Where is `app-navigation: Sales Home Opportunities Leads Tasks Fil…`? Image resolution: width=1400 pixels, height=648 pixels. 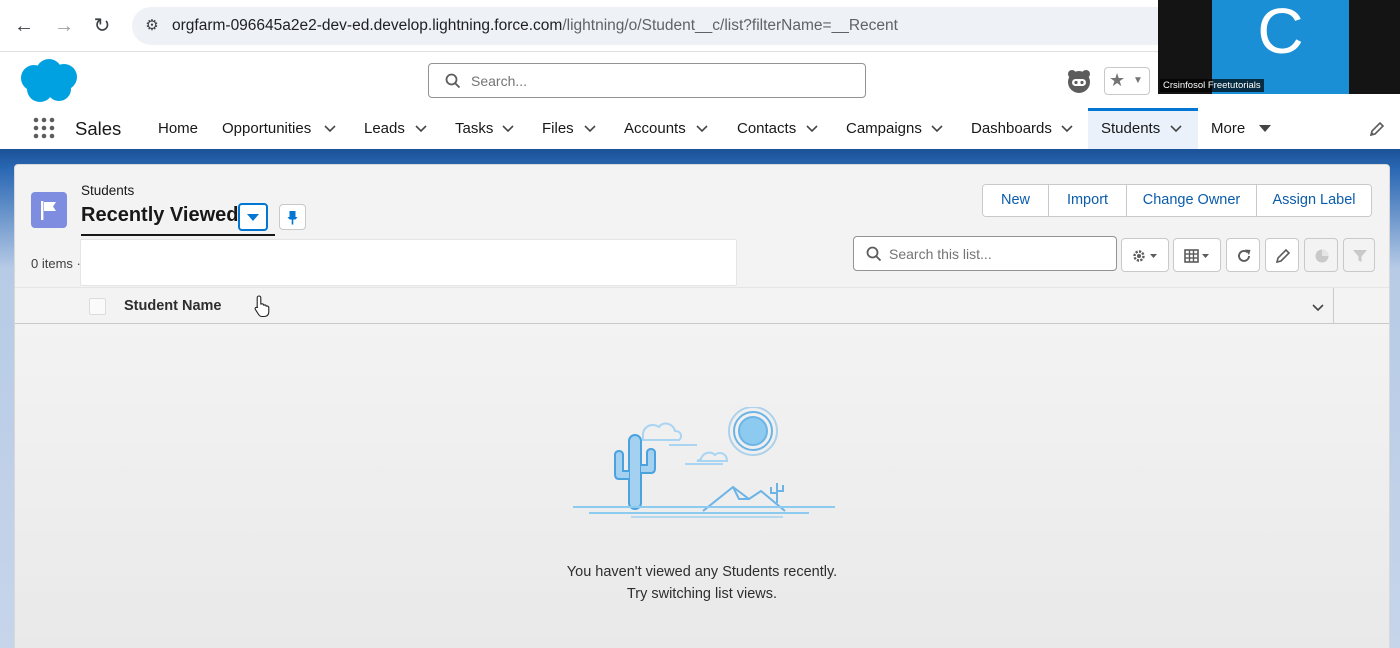 app-navigation: Sales Home Opportunities Leads Tasks Fil… is located at coordinates (700, 128).